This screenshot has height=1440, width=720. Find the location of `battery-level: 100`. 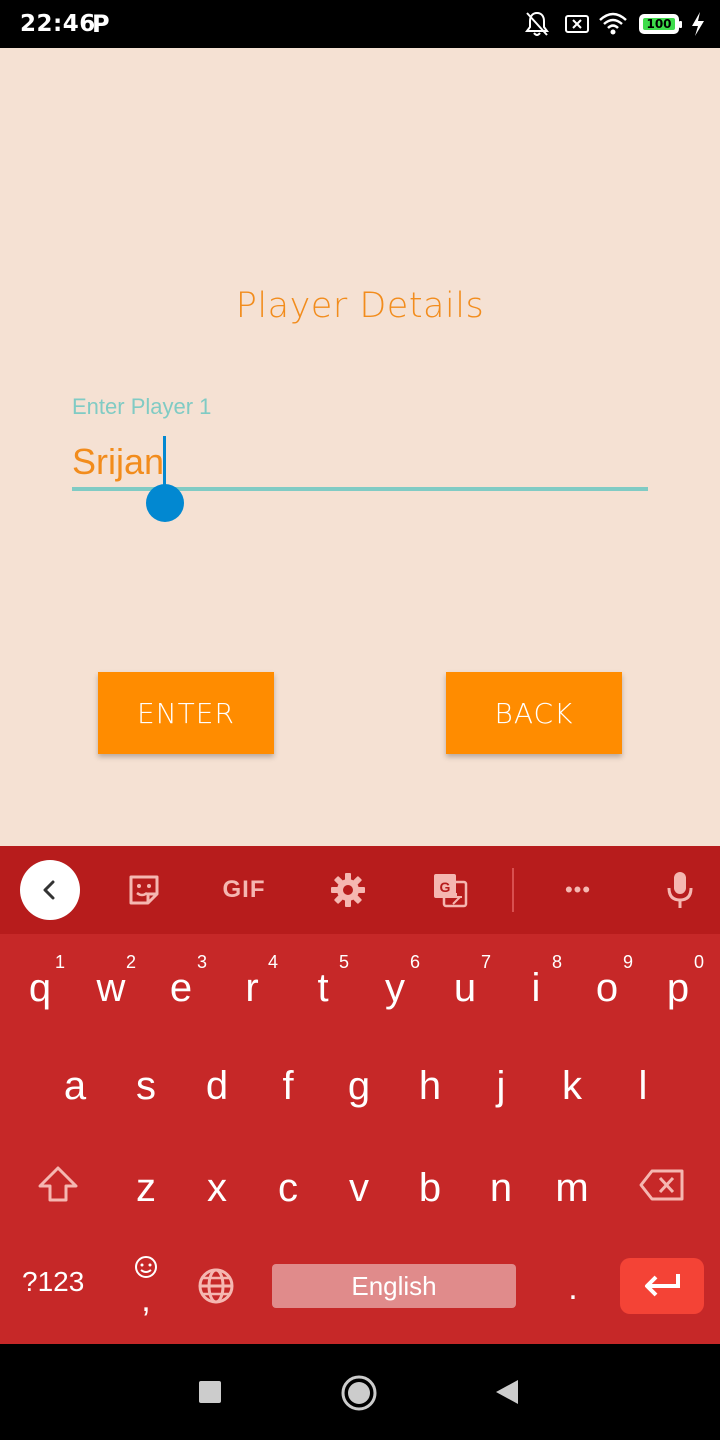

battery-level: 100 is located at coordinates (659, 24).